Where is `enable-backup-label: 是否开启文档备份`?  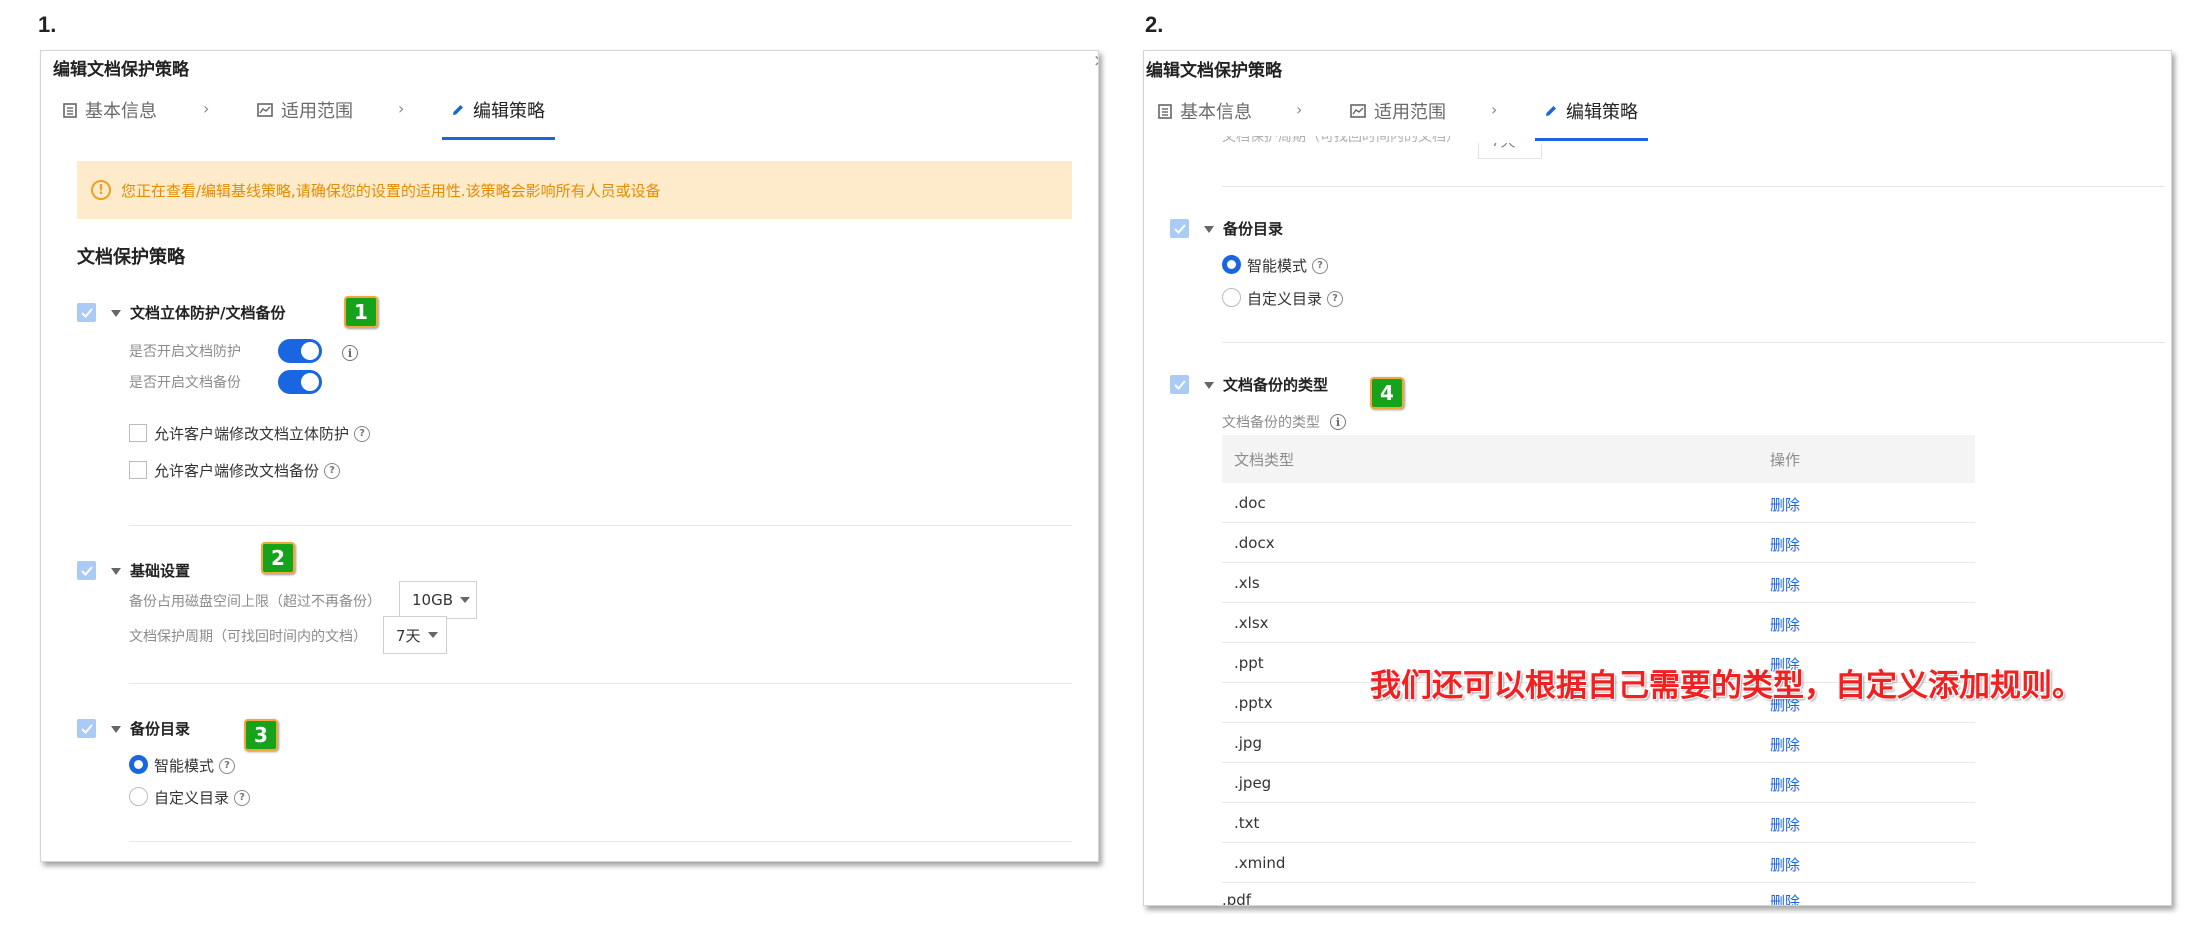 enable-backup-label: 是否开启文档备份 is located at coordinates (185, 383).